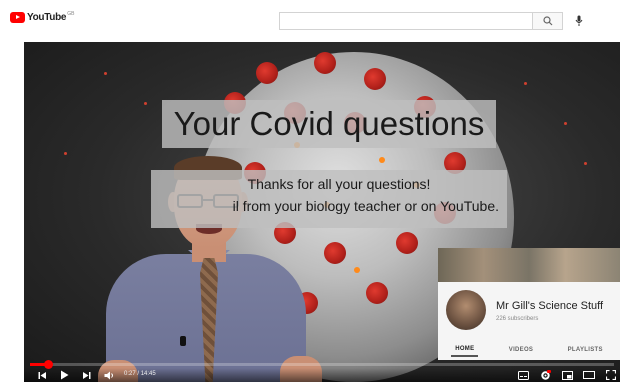 Image resolution: width=620 pixels, height=382 pixels. I want to click on miniplayer-button, so click(567, 375).